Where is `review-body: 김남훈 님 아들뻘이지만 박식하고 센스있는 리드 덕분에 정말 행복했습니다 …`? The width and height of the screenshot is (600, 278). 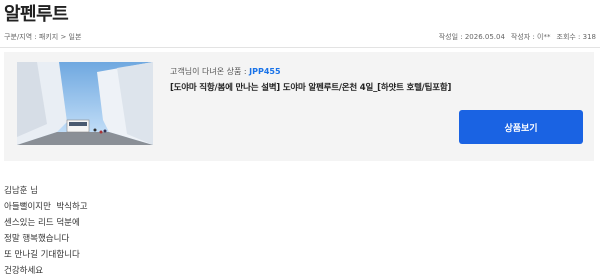 review-body: 김남훈 님 아들뻘이지만 박식하고 센스있는 리드 덕분에 정말 행복했습니다 … is located at coordinates (46, 230).